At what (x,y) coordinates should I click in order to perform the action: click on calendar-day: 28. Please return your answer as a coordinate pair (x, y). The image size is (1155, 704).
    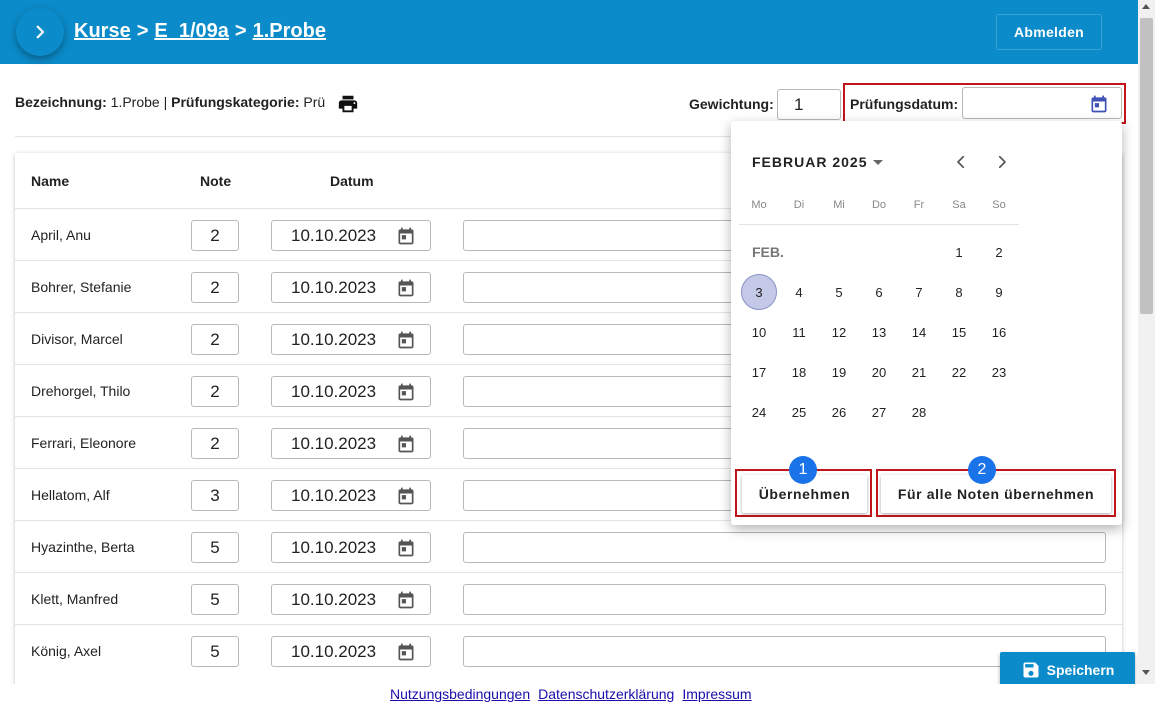
    Looking at the image, I should click on (919, 412).